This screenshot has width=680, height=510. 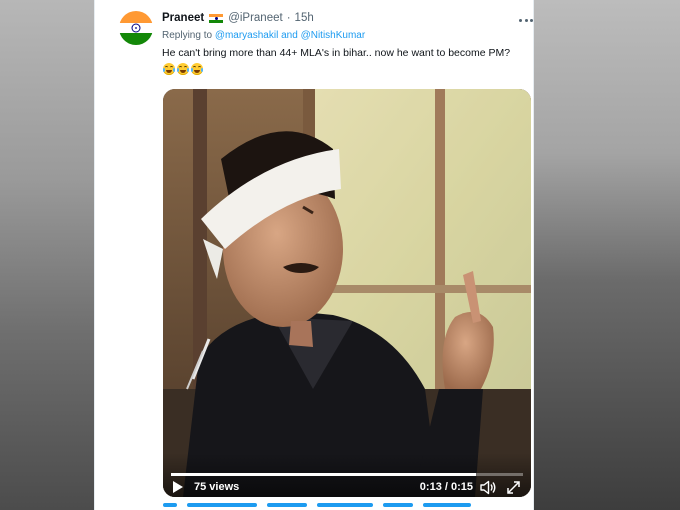 I want to click on video-progress-bar, so click(x=347, y=474).